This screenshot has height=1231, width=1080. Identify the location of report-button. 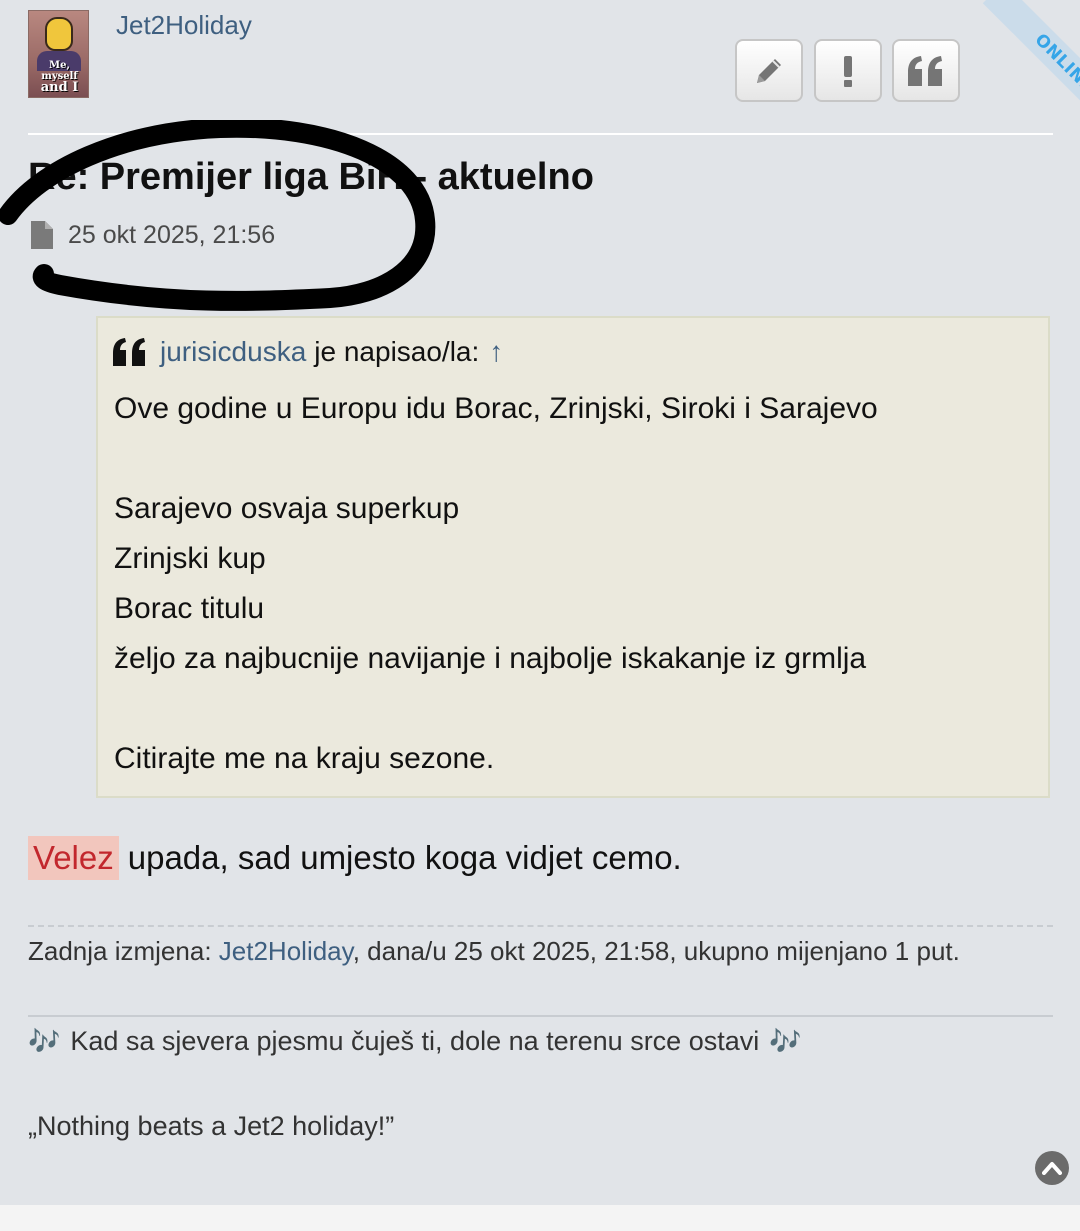
(848, 70).